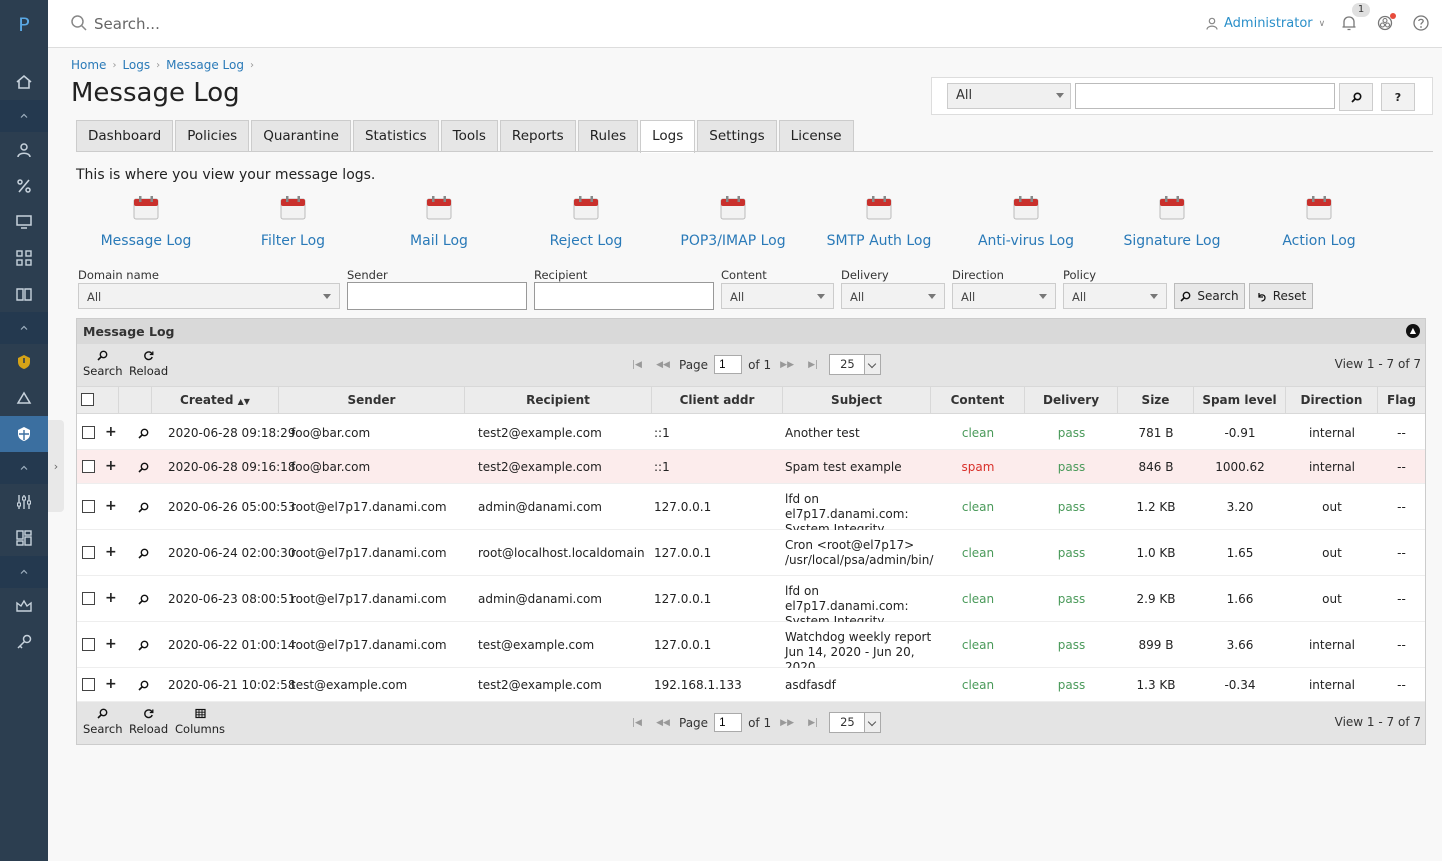 The image size is (1442, 861). What do you see at coordinates (1009, 96) in the screenshot?
I see `quick-search-scope-select: All` at bounding box center [1009, 96].